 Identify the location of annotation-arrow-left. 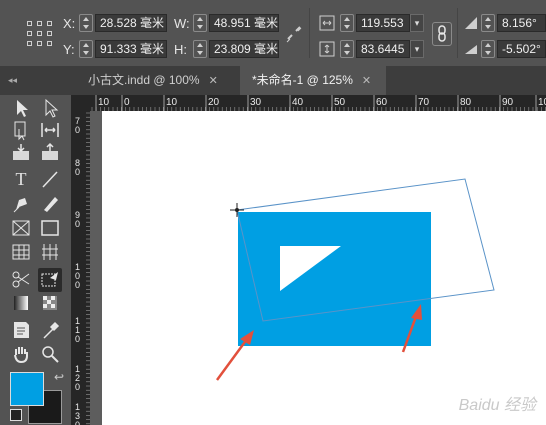
(234, 355).